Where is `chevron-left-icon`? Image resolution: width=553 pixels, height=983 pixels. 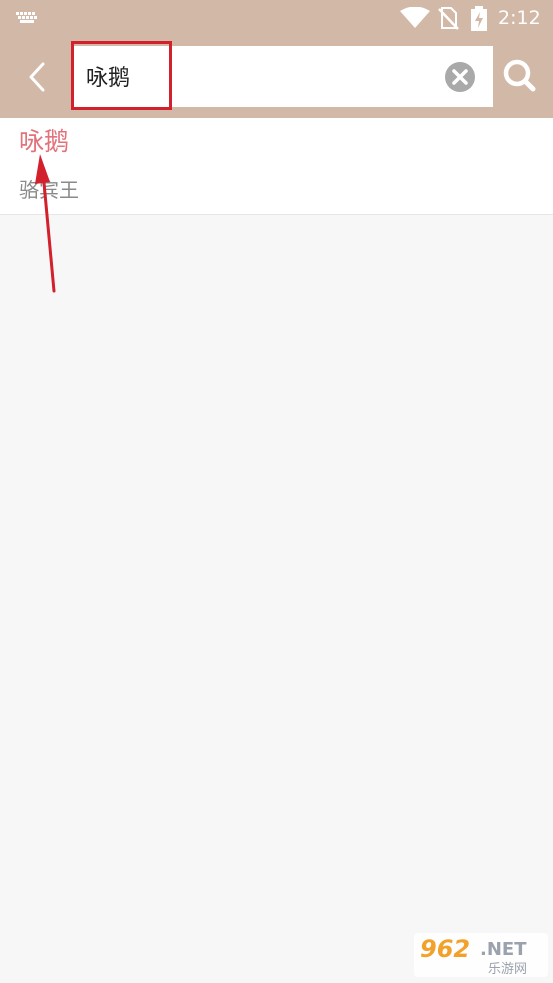
chevron-left-icon is located at coordinates (37, 77).